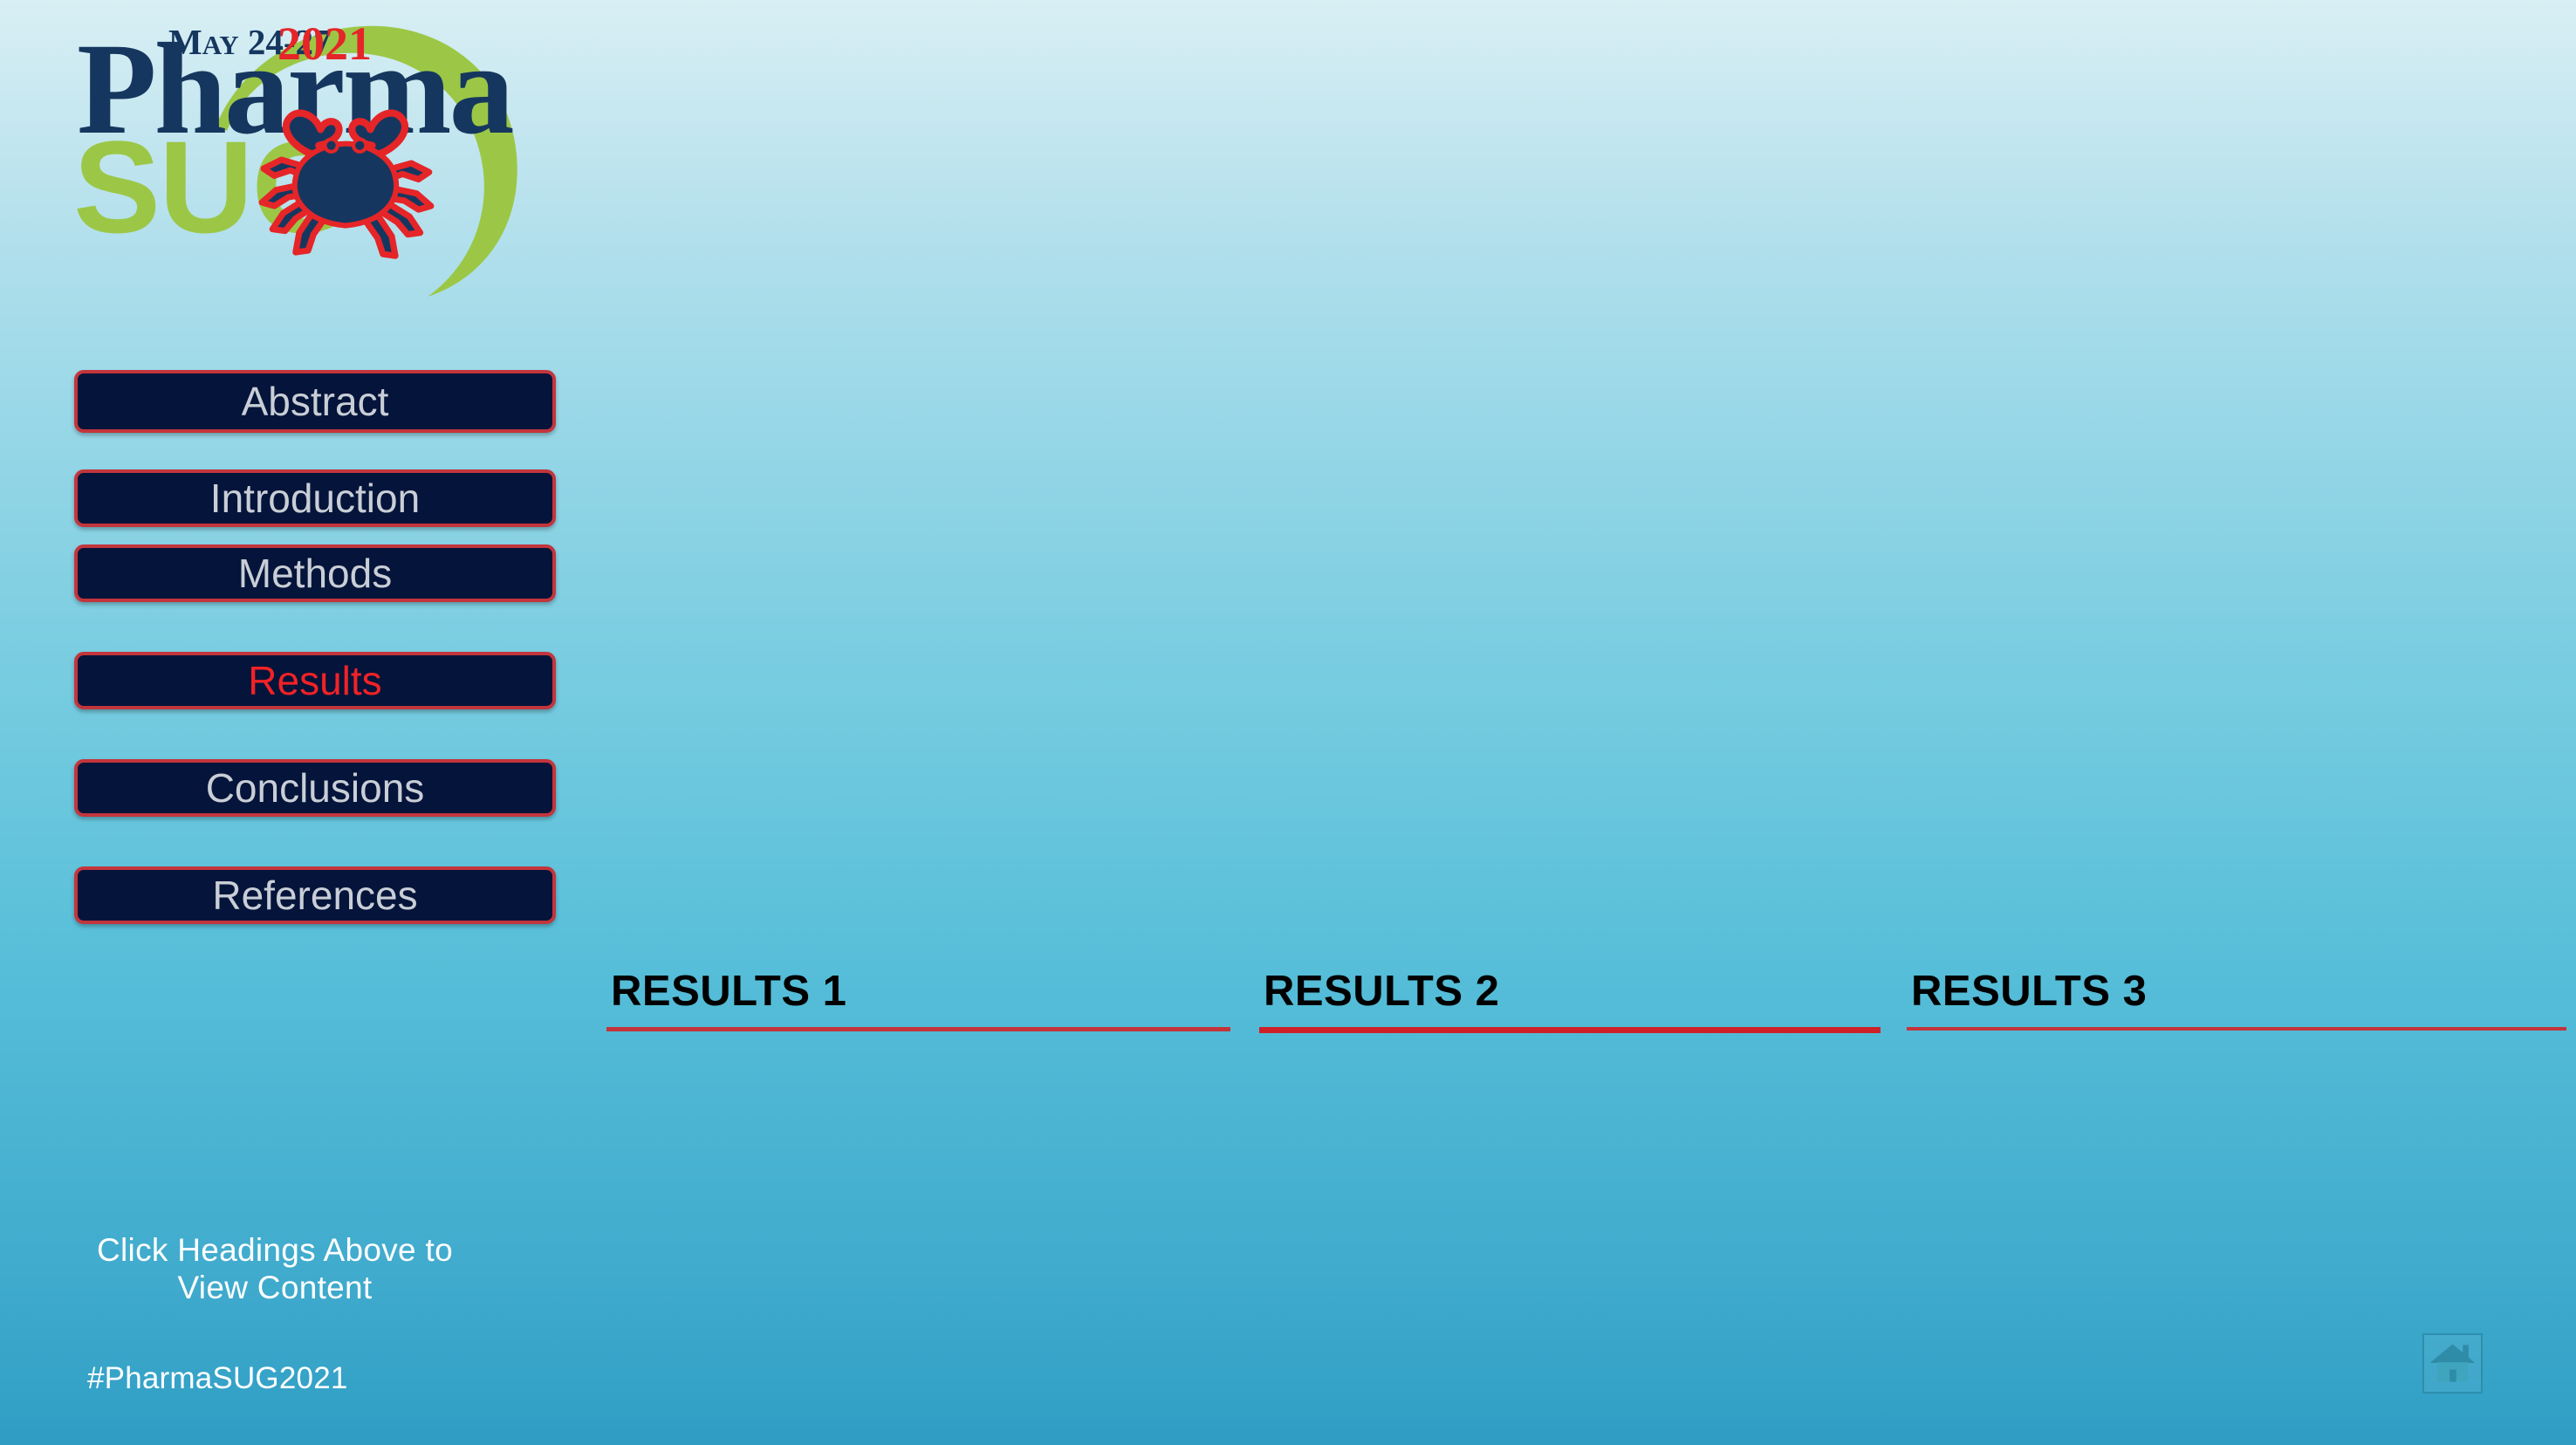 The image size is (2576, 1445). I want to click on nav-instruction-line2: View Content, so click(275, 1287).